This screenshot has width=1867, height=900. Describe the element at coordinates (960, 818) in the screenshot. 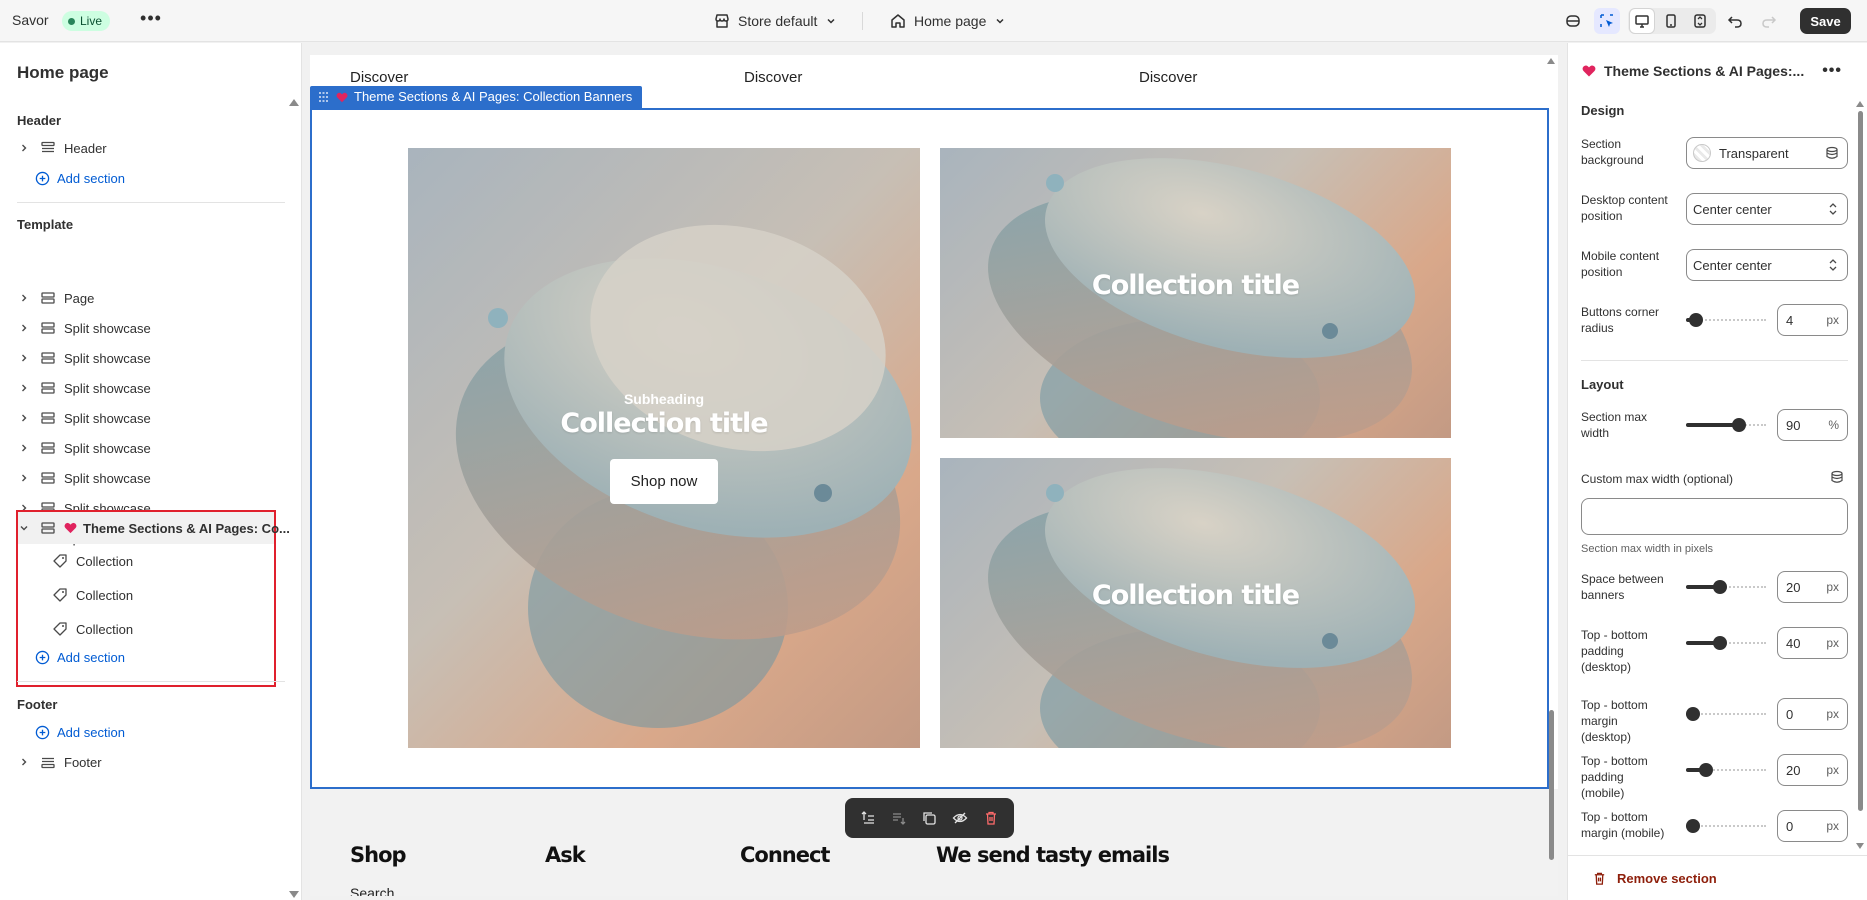

I see `hide-icon` at that location.